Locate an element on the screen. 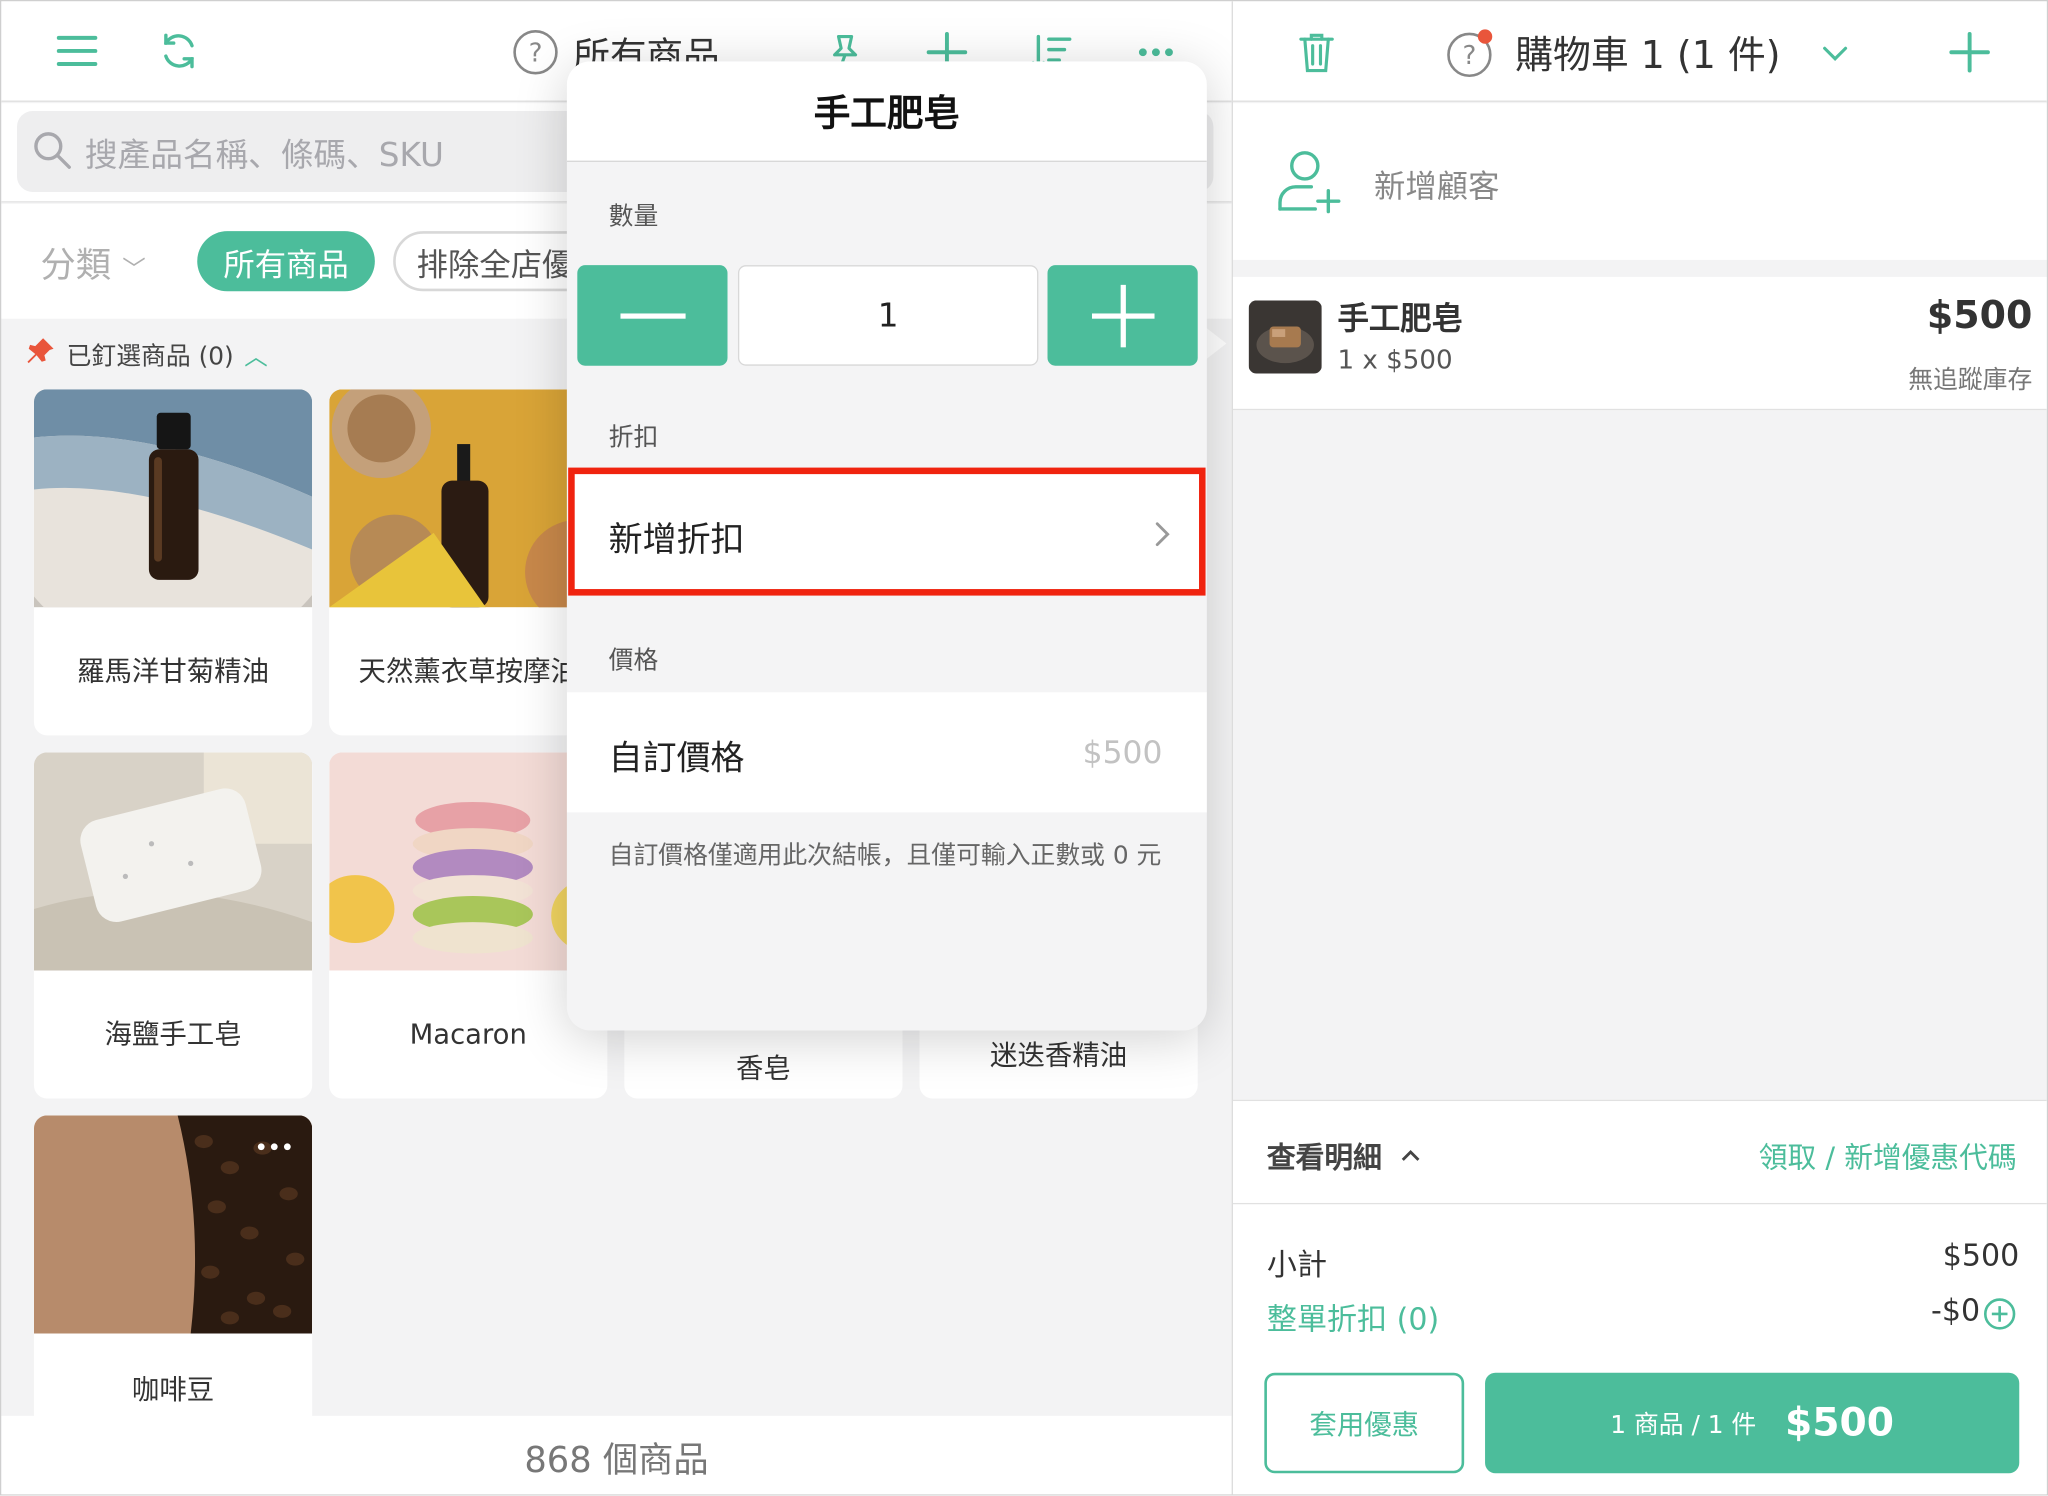  product-card: 海鹽手工皂 is located at coordinates (173, 925).